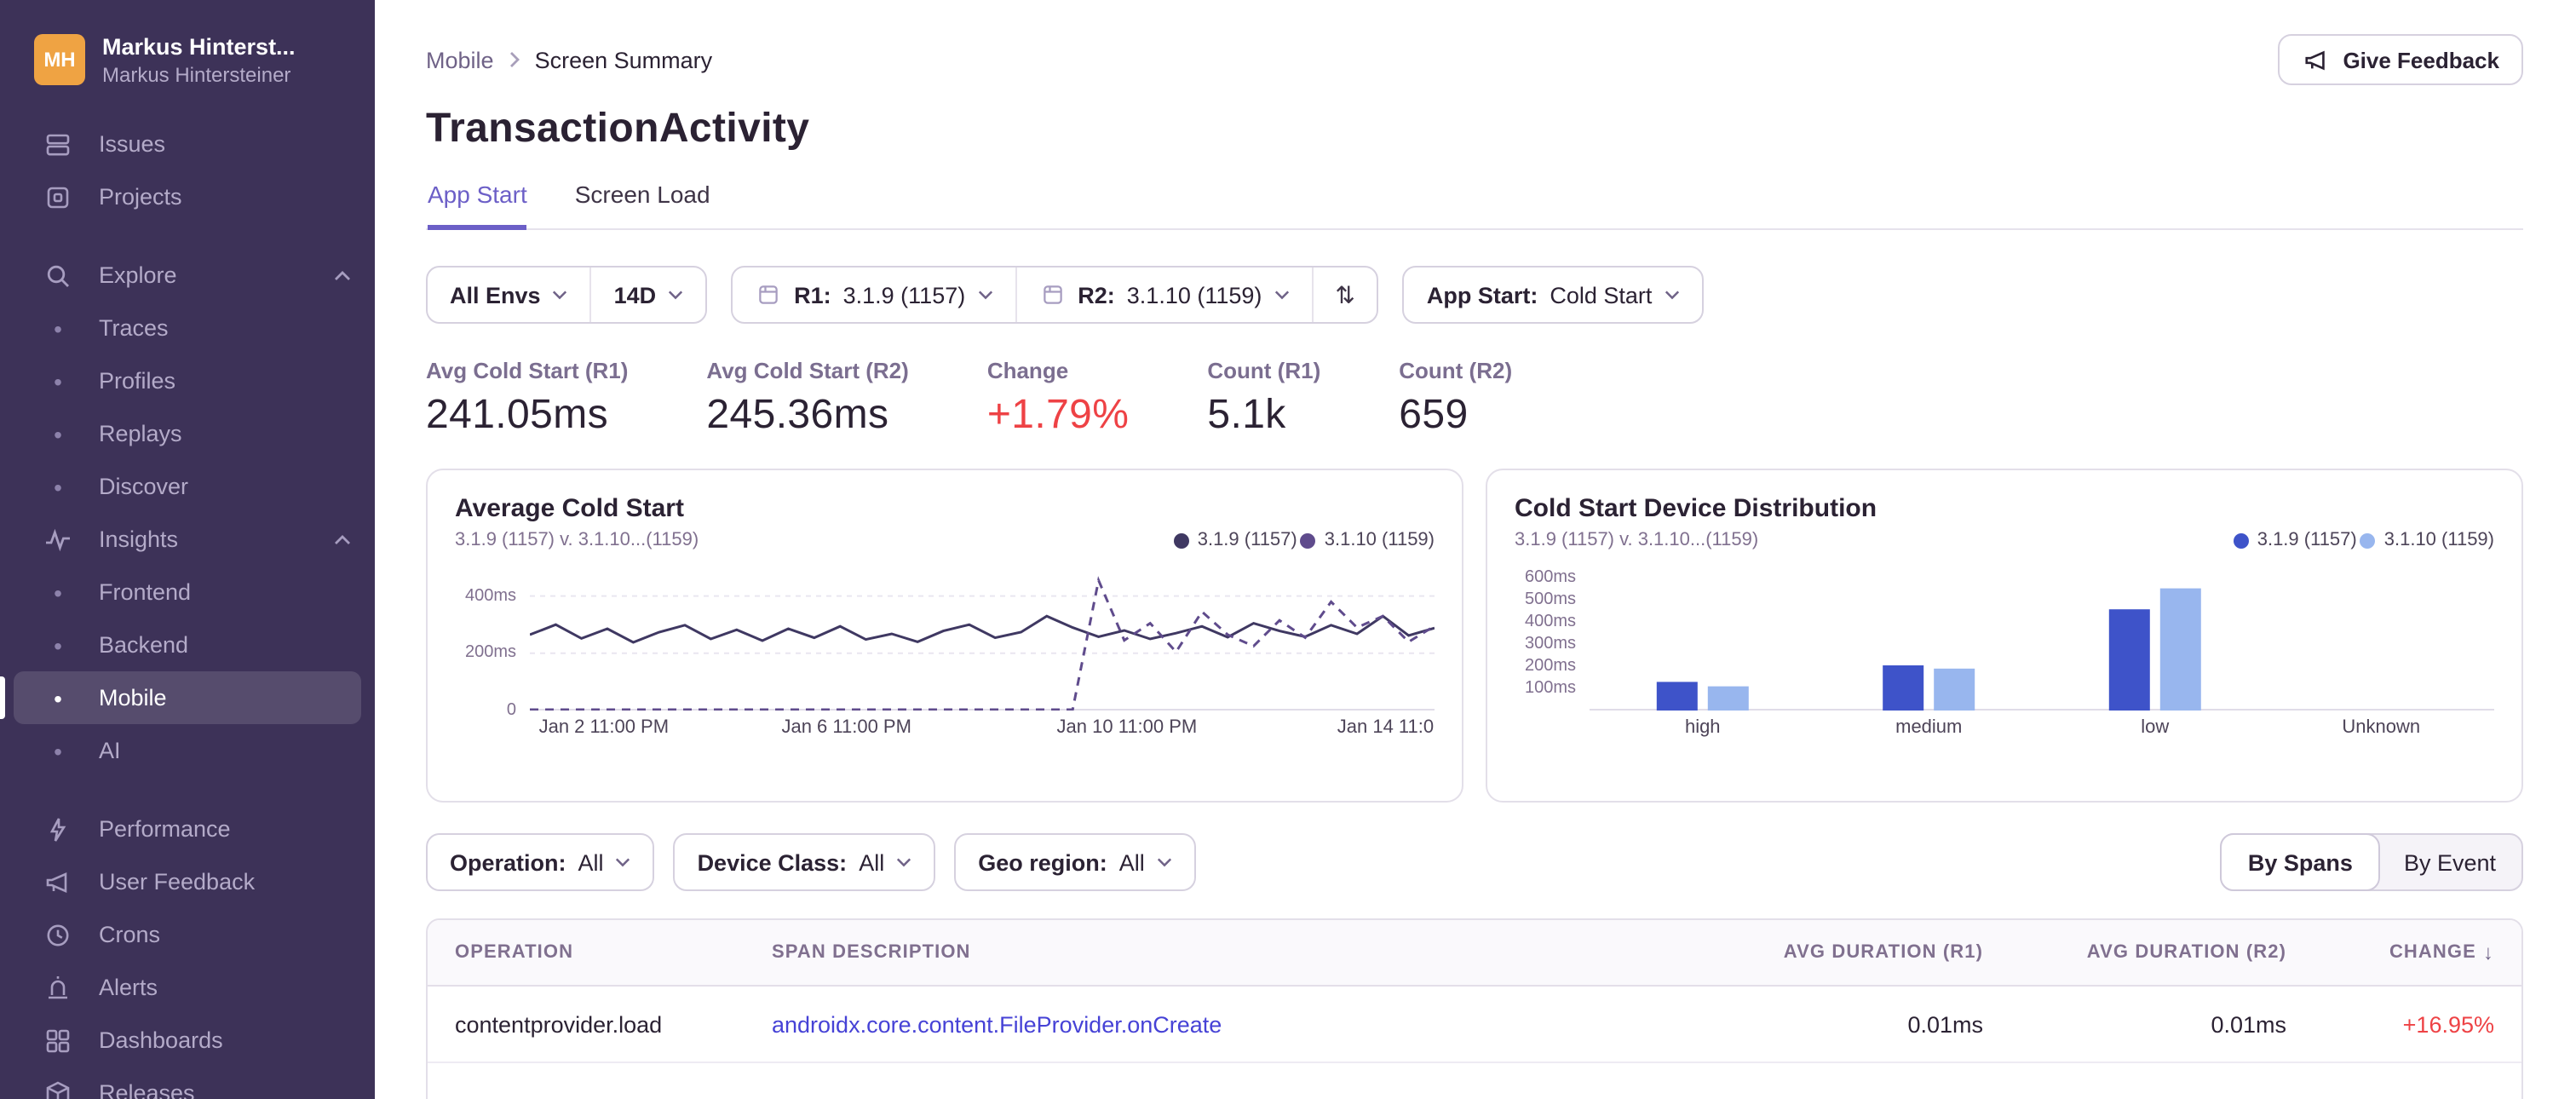 The width and height of the screenshot is (2576, 1099). Describe the element at coordinates (490, 653) in the screenshot. I see `y-axis: 400ms 200ms 0` at that location.